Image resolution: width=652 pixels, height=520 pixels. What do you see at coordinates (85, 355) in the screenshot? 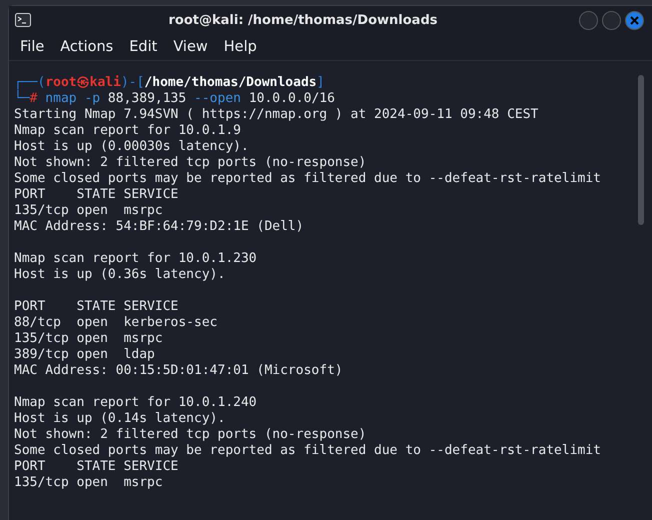
I see `output-line: 389/tcp open ldap` at bounding box center [85, 355].